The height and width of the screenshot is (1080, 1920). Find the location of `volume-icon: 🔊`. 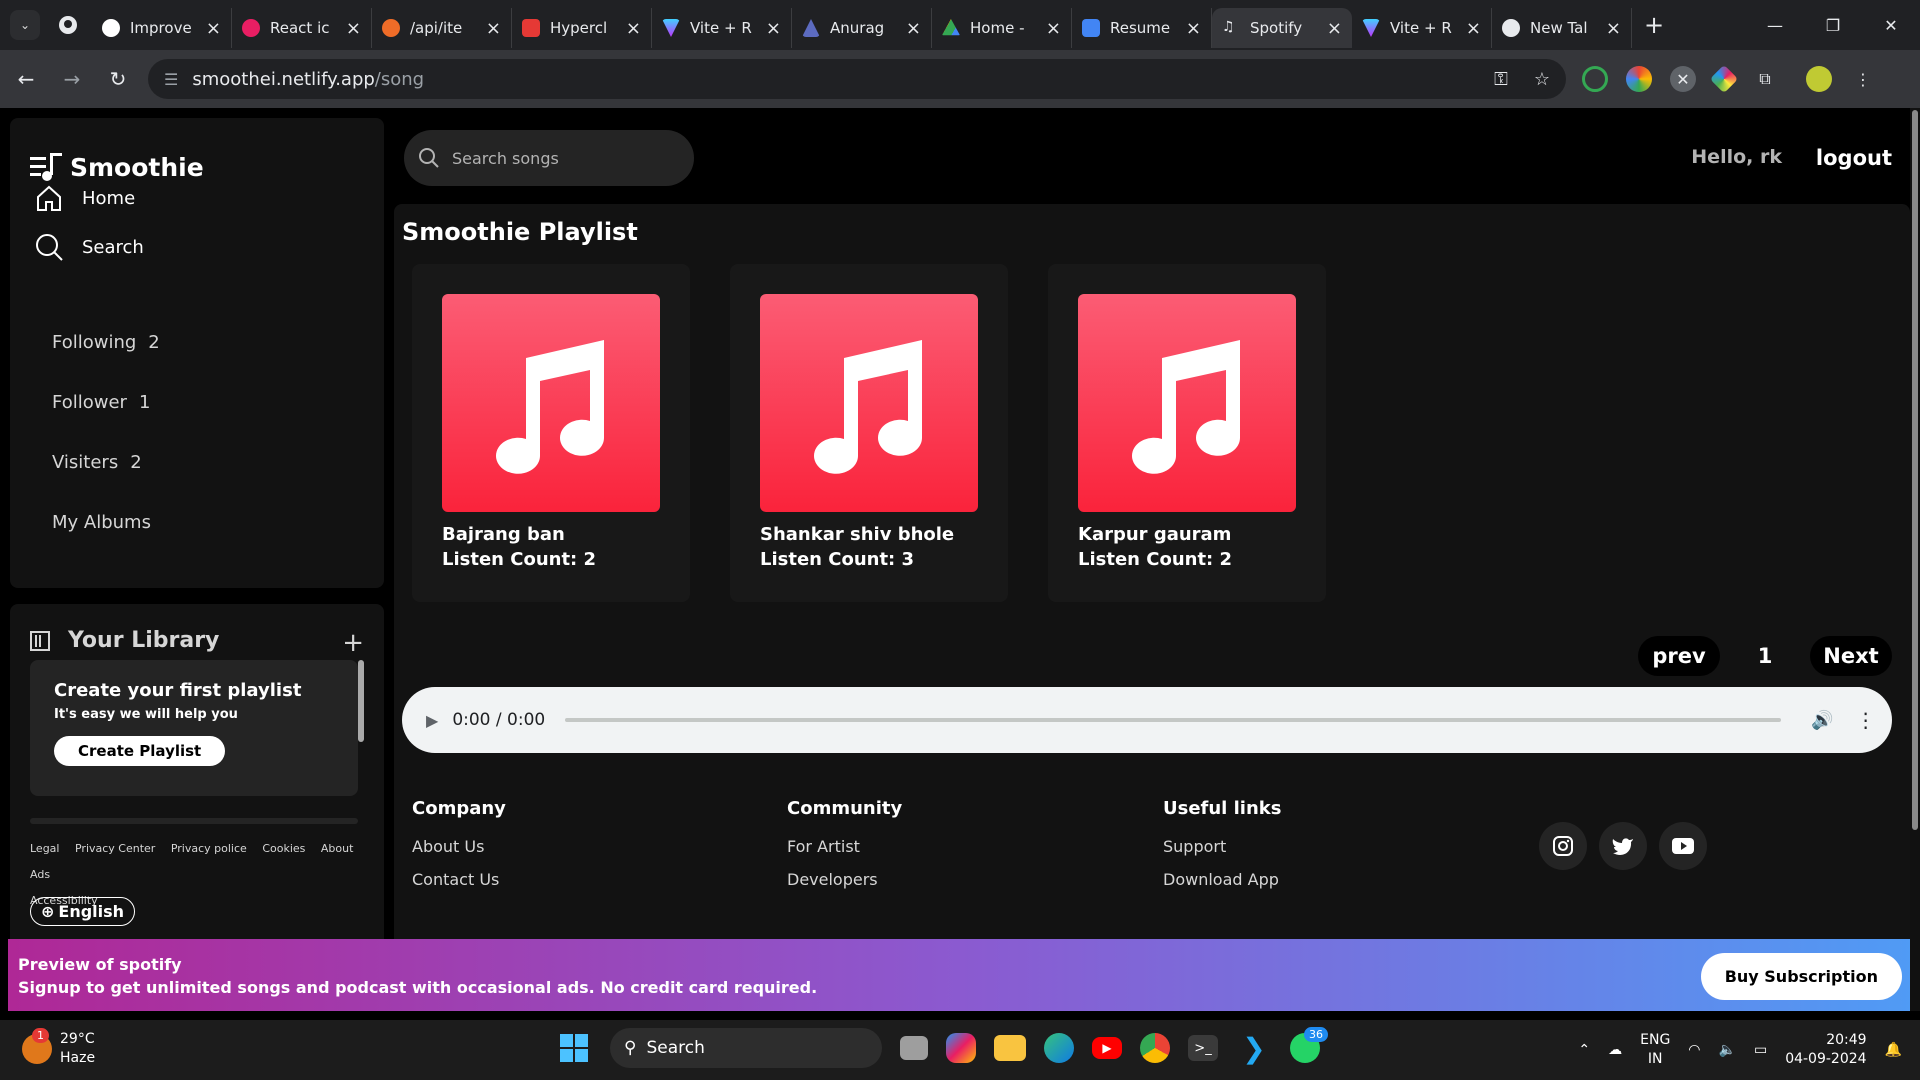

volume-icon: 🔊 is located at coordinates (1822, 720).